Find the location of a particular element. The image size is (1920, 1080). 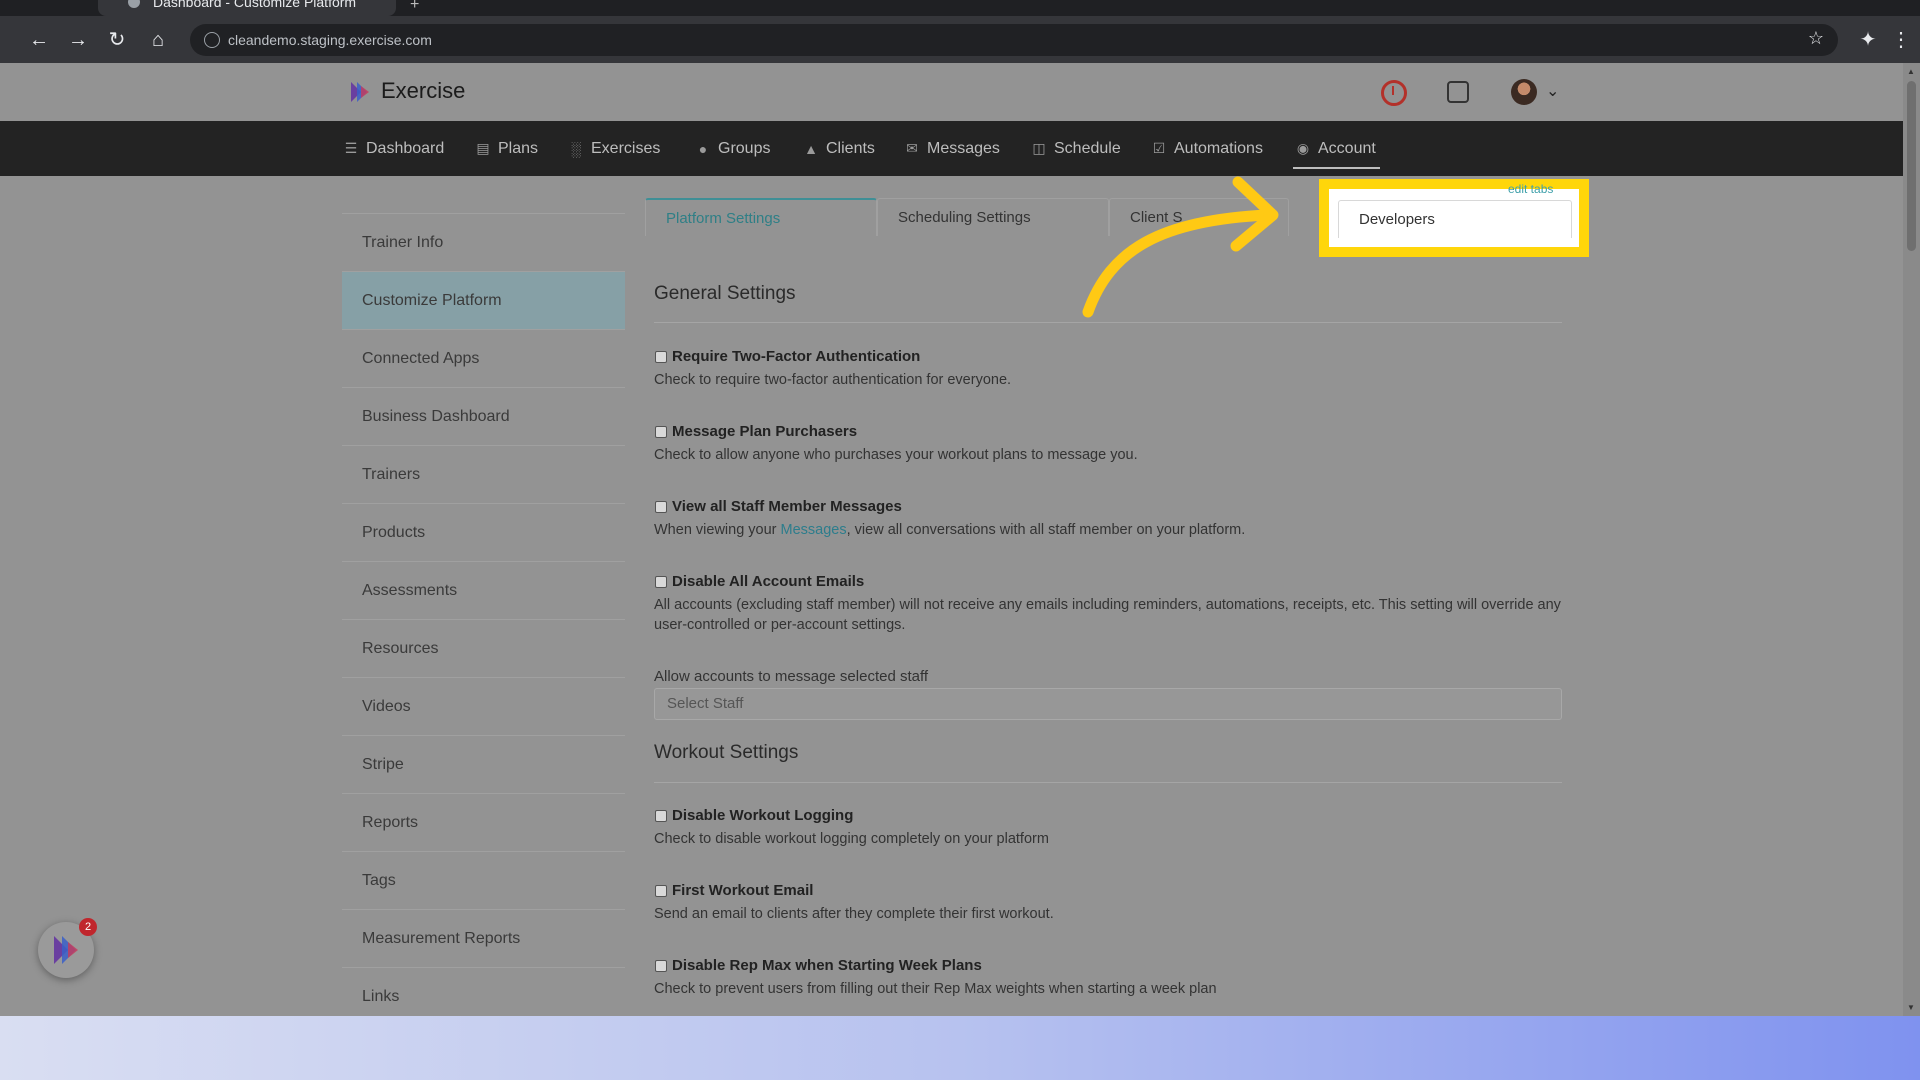

nav-exercises: ░ Exercises is located at coordinates (614, 148).